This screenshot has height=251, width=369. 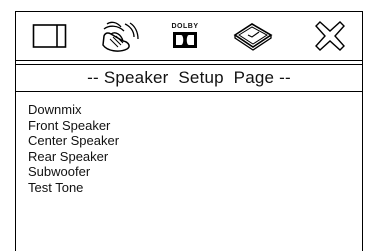 I want to click on page-title: -- Speaker Setup Page --, so click(x=189, y=77).